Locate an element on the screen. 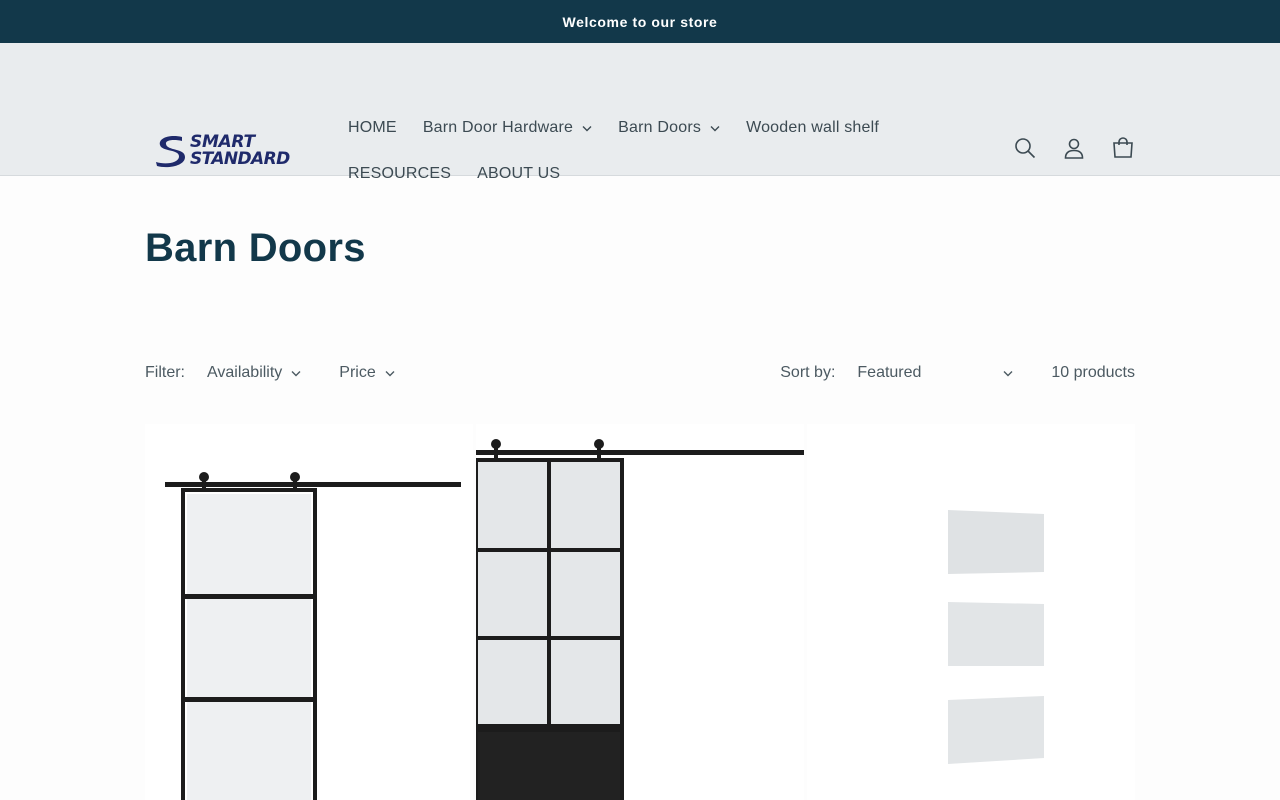 The height and width of the screenshot is (800, 1280). account-button is located at coordinates (1073, 147).